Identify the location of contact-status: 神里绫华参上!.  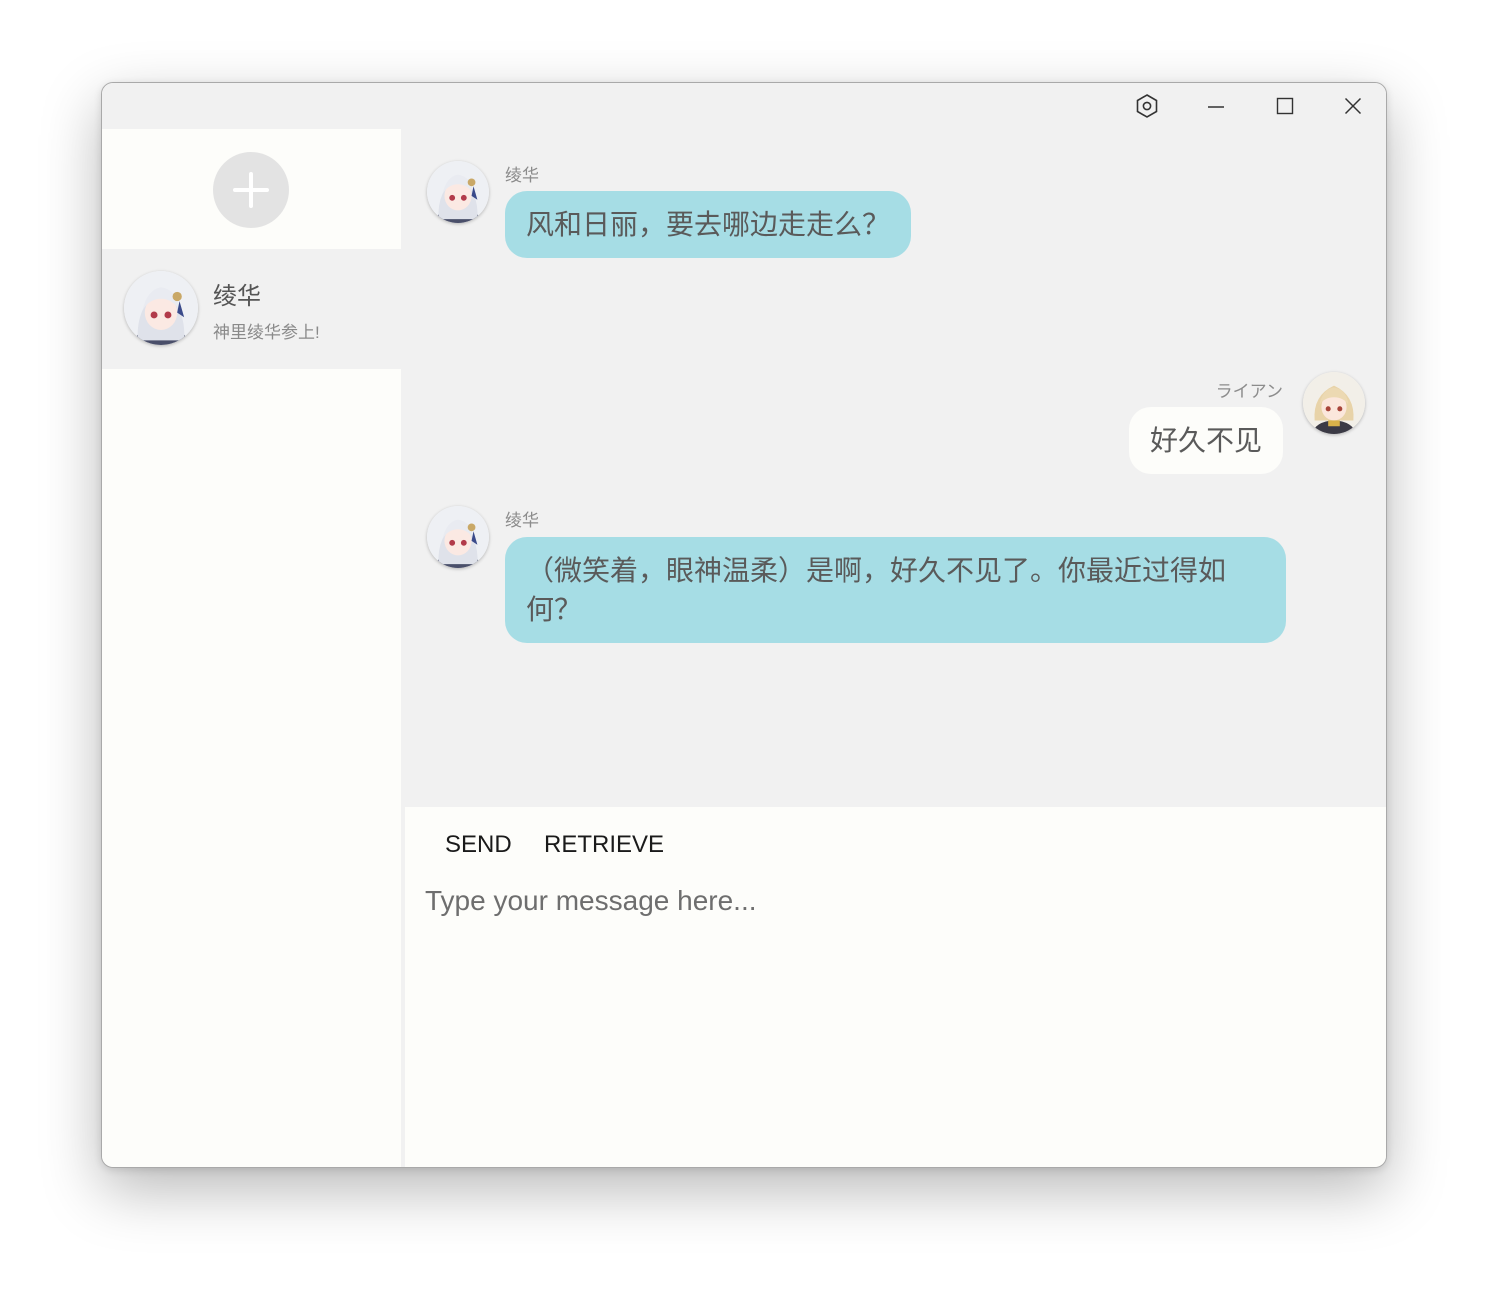
(266, 332).